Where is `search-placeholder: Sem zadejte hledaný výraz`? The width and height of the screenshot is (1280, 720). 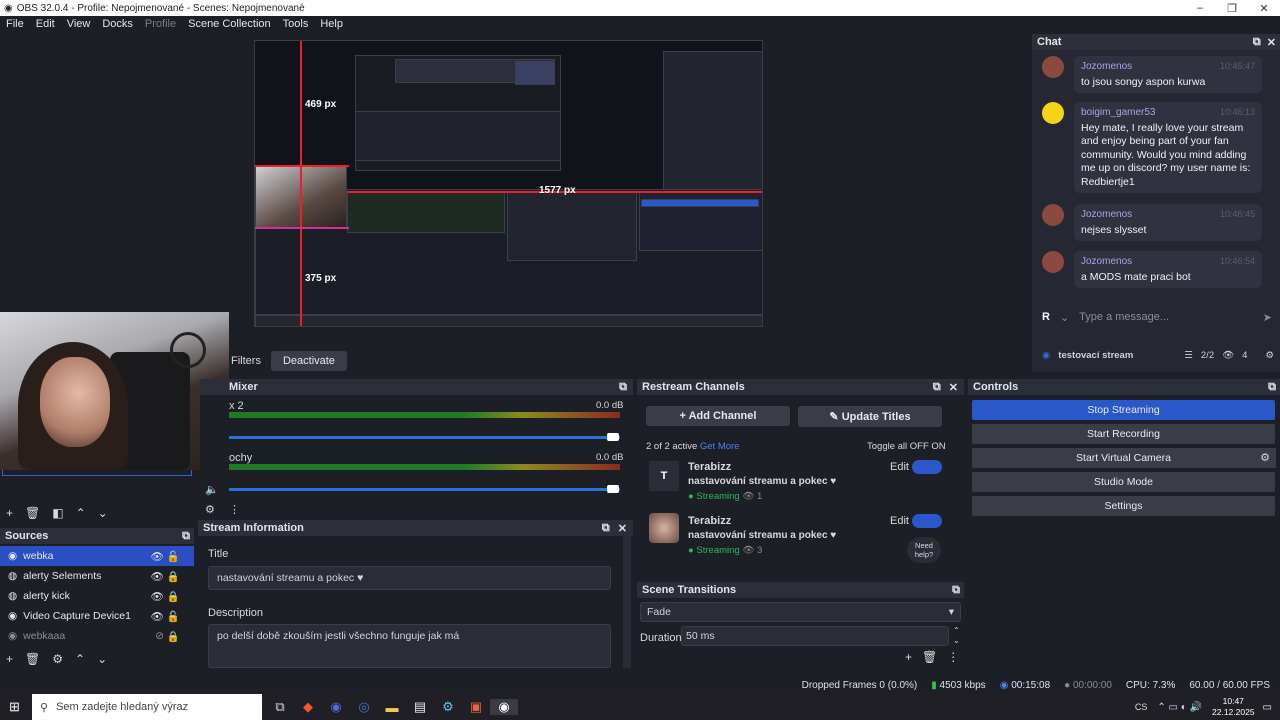 search-placeholder: Sem zadejte hledaný výraz is located at coordinates (122, 707).